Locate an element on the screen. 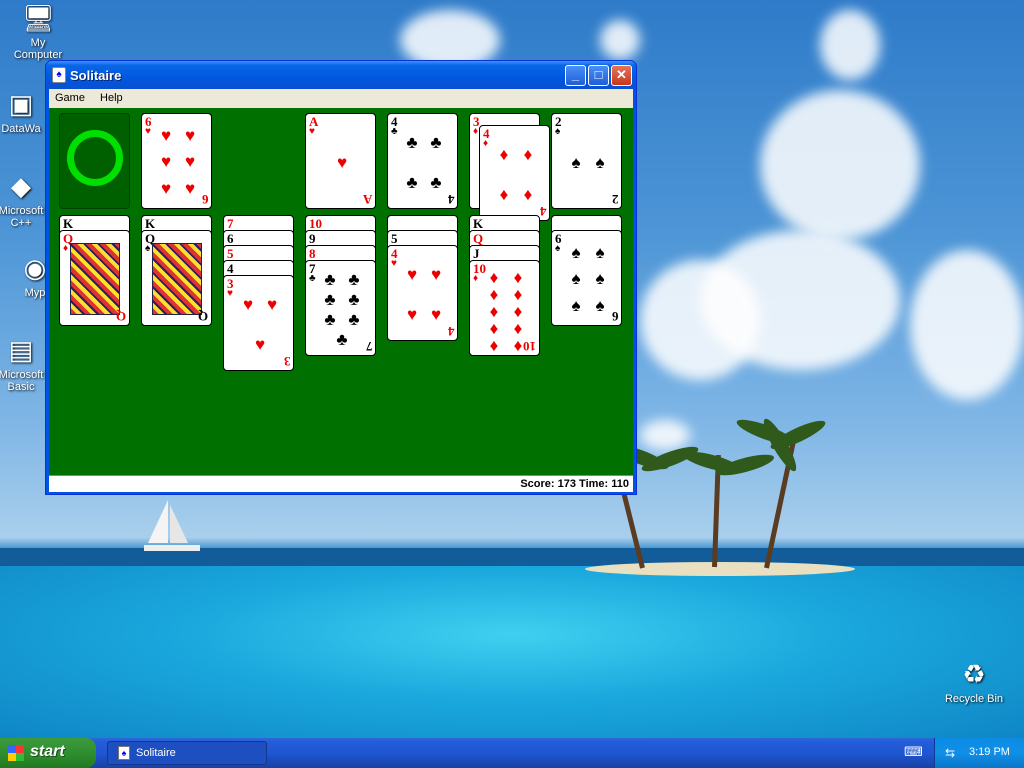 This screenshot has height=768, width=1024. card-pips: ♠ ♠ ♠ ♠ ♠ ♠ is located at coordinates (588, 279).